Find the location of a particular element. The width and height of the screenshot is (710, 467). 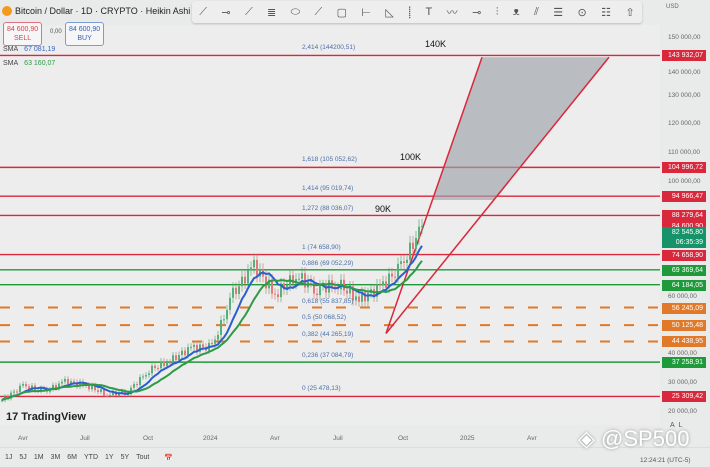

price-tag: 88 279,64 is located at coordinates (684, 216).